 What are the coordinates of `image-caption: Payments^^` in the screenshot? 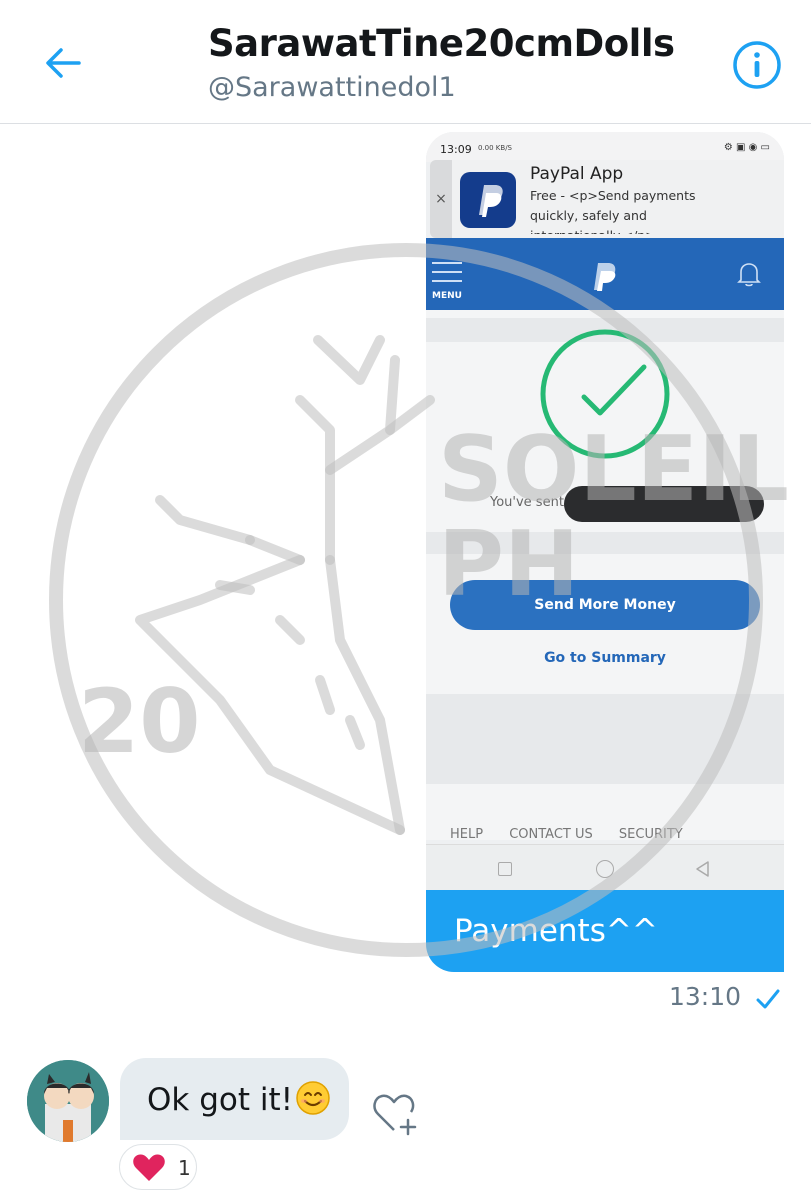 It's located at (605, 931).